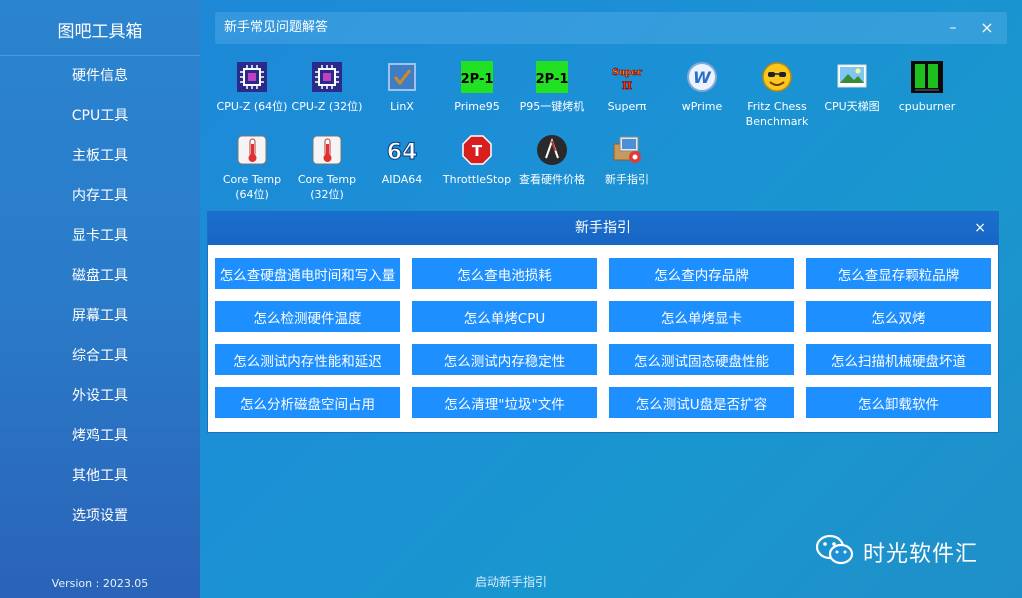 The width and height of the screenshot is (1022, 598). What do you see at coordinates (100, 396) in the screenshot?
I see `sidebar-item-peripheral-tools: 外设工具` at bounding box center [100, 396].